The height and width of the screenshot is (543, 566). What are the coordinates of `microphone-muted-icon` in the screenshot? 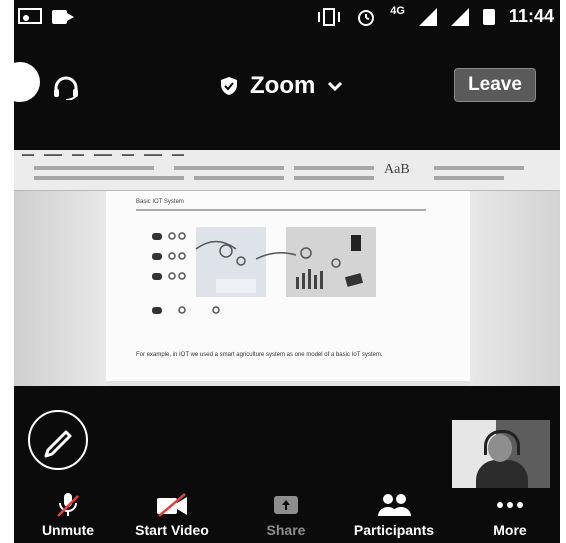 It's located at (68, 505).